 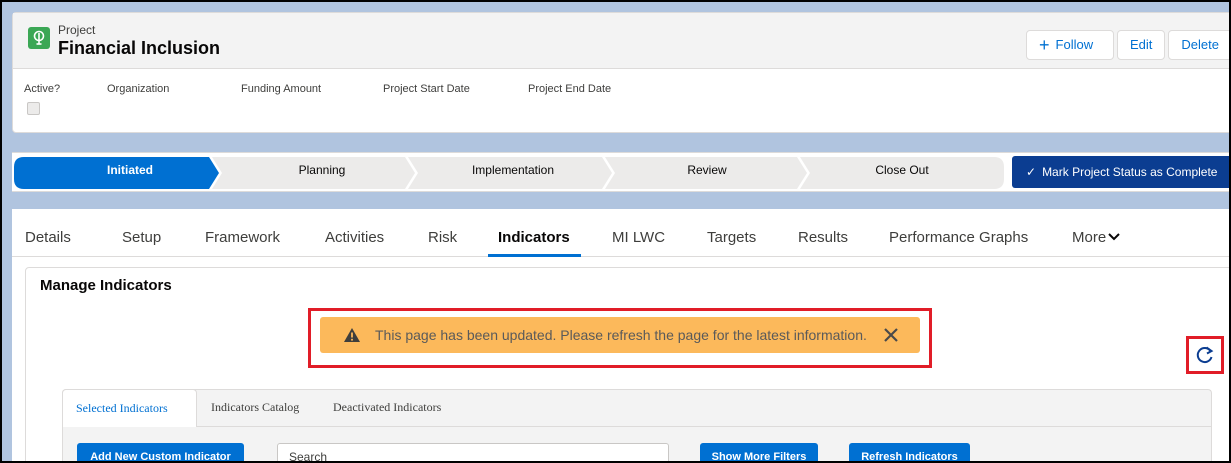 I want to click on refresh-icon, so click(x=1205, y=355).